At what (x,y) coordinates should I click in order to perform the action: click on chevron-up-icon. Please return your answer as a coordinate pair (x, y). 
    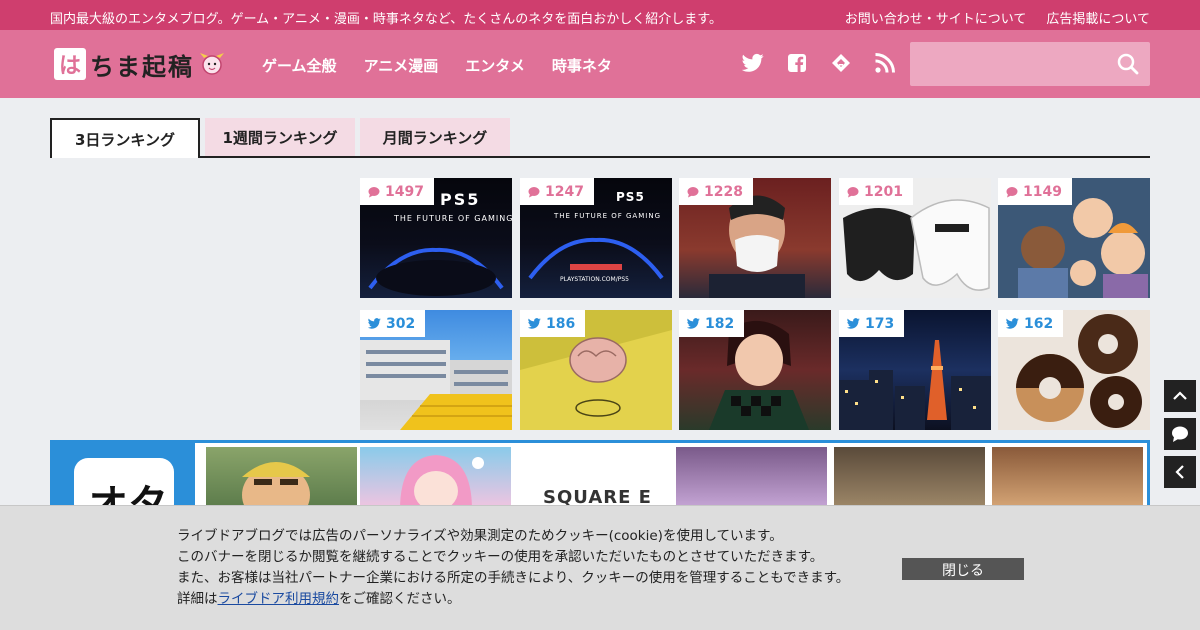
    Looking at the image, I should click on (1180, 395).